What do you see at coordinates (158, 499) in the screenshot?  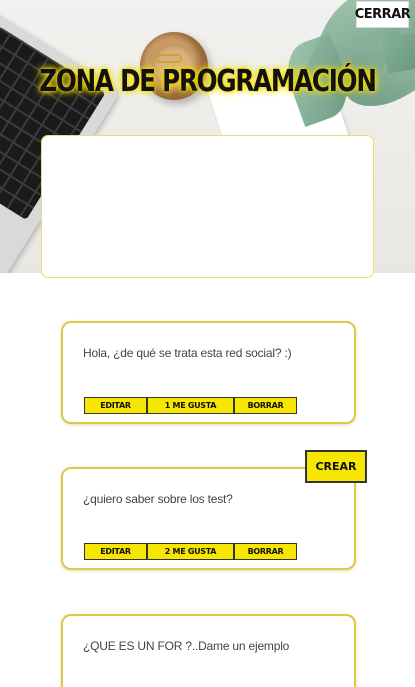 I see `post-text: ¿quiero saber sobre los test?` at bounding box center [158, 499].